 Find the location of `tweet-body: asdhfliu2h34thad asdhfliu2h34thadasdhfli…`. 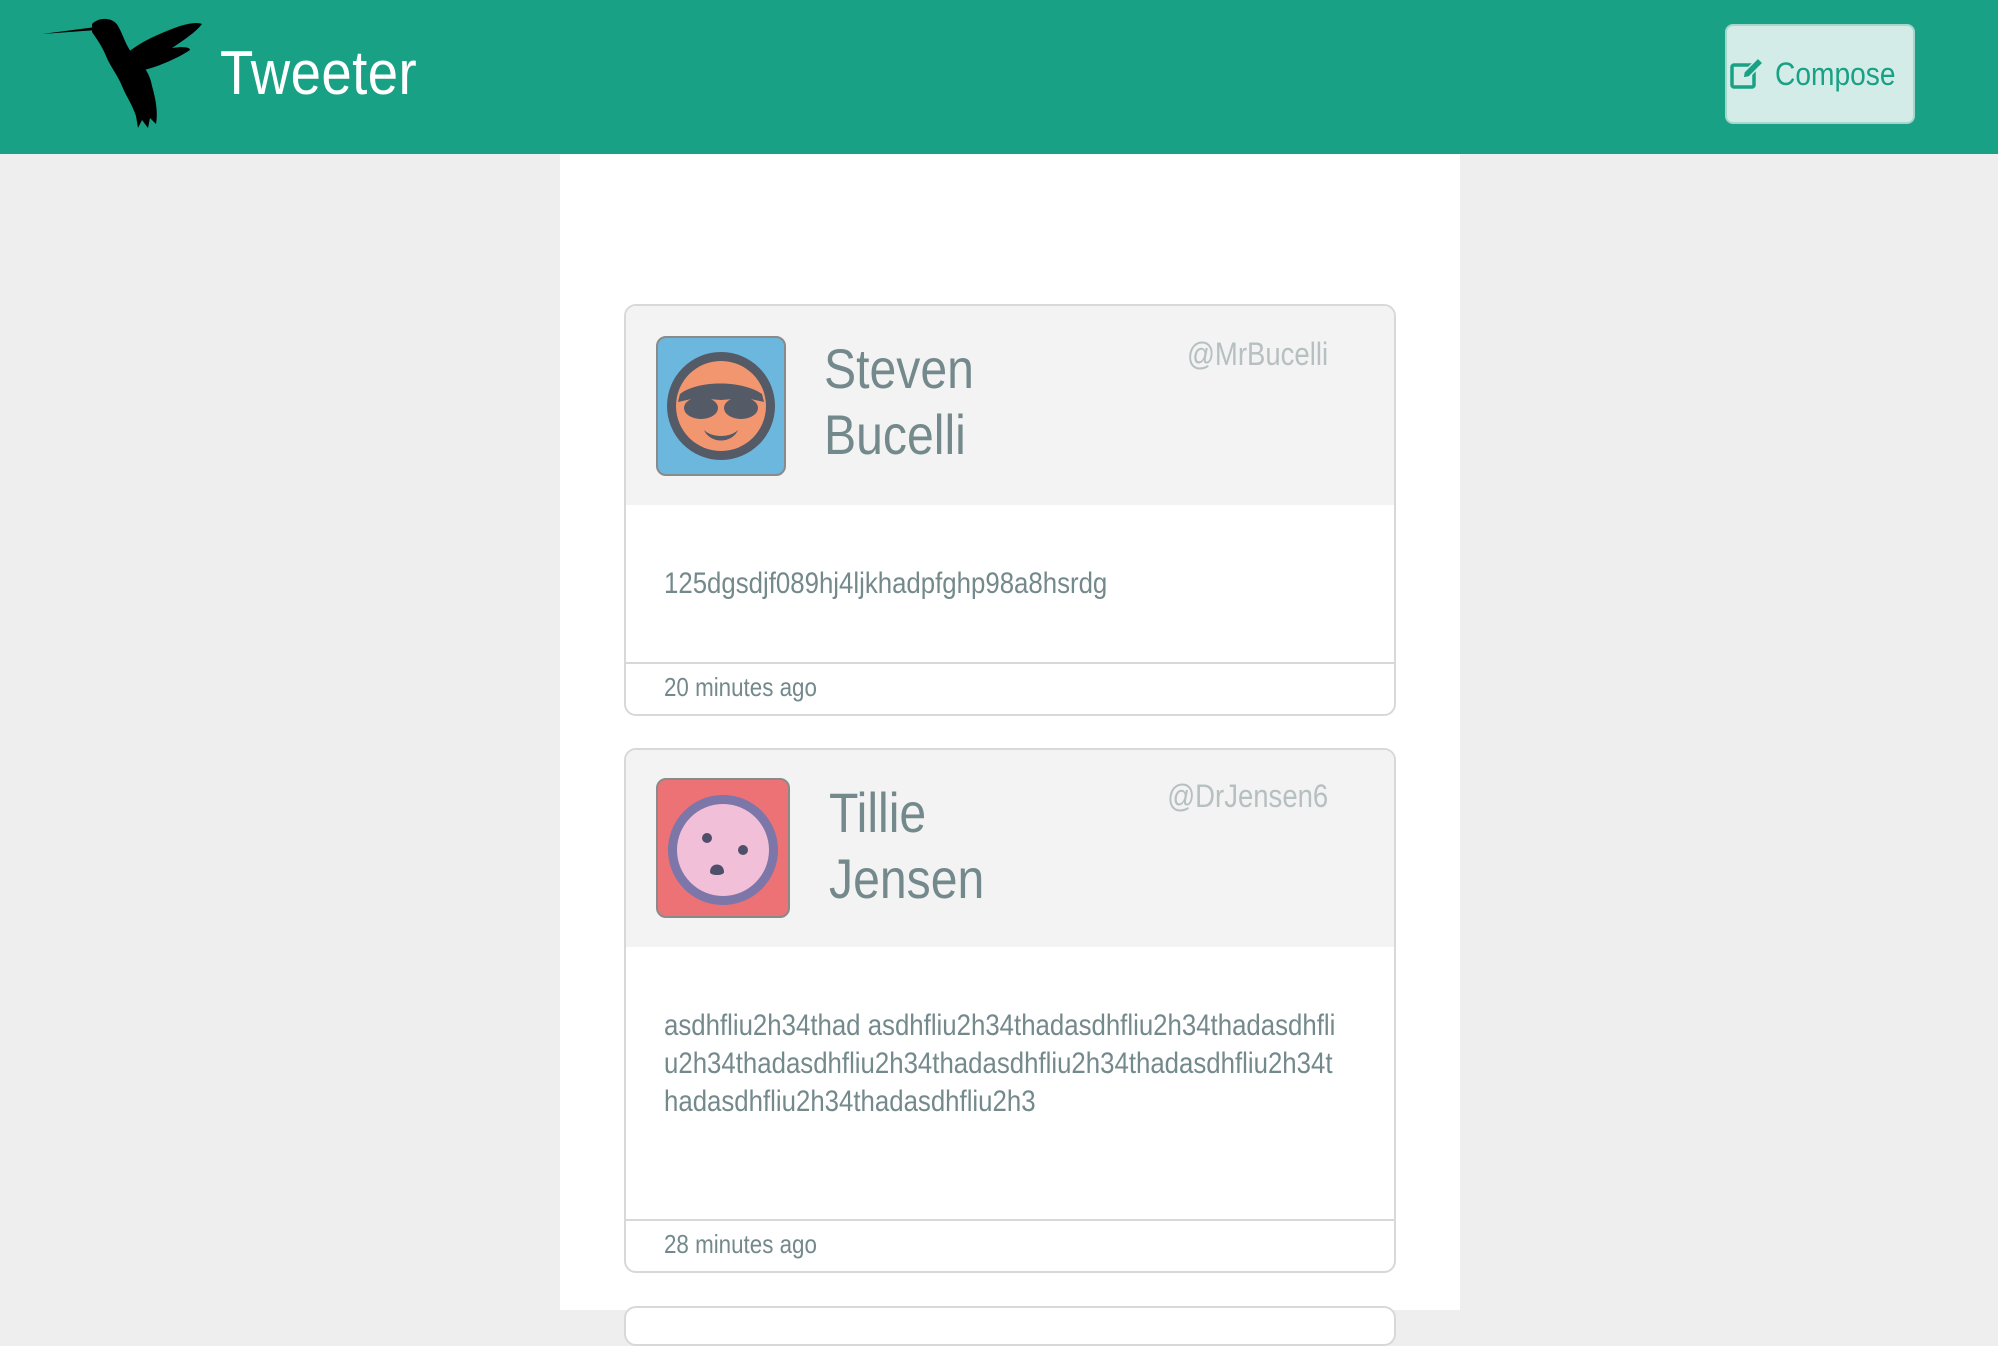

tweet-body: asdhfliu2h34thad asdhfliu2h34thadasdhfli… is located at coordinates (1010, 1083).